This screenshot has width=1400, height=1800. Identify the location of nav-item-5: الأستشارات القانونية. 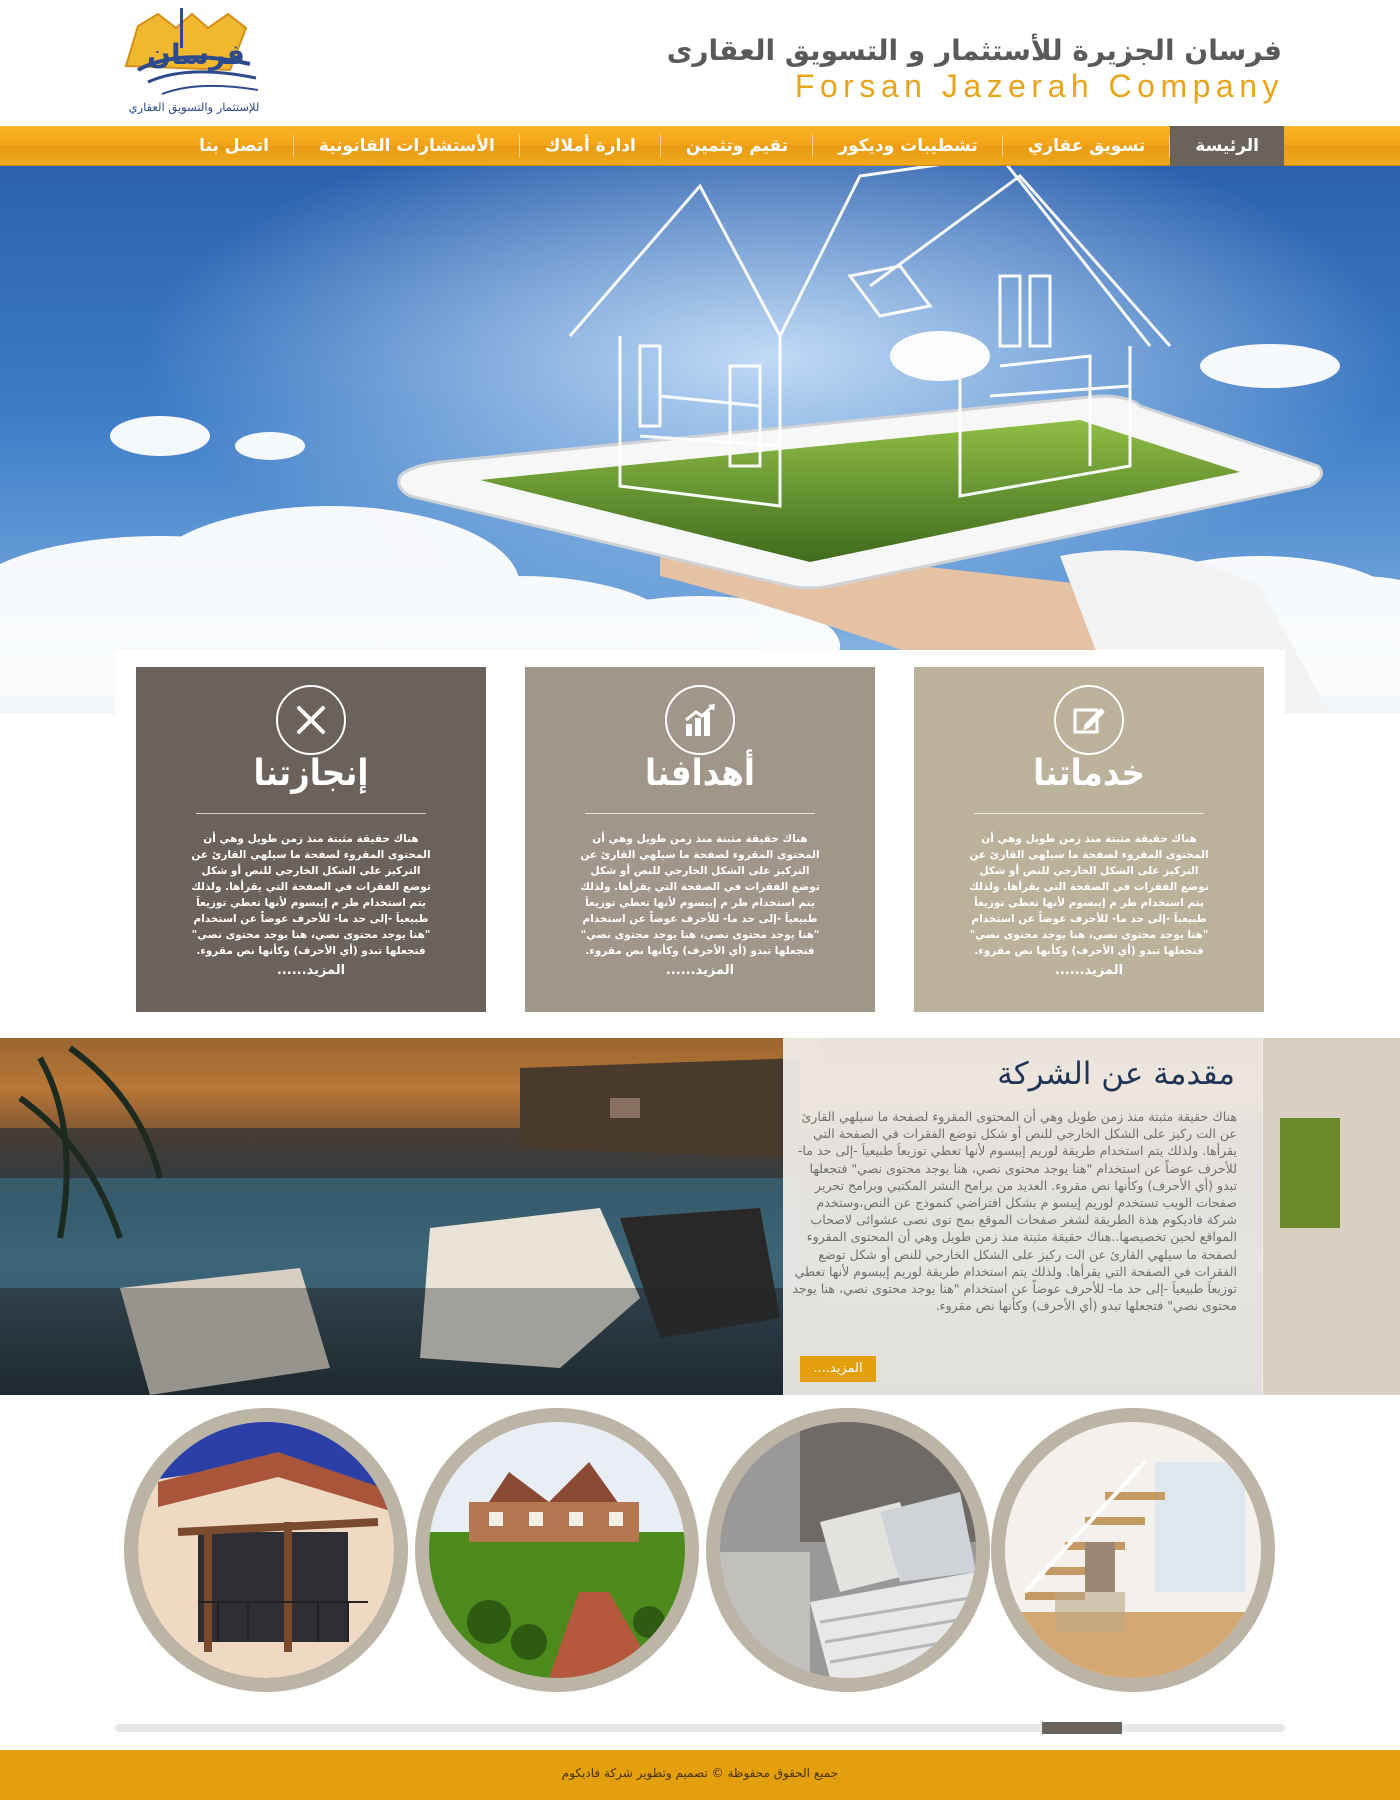
(407, 146).